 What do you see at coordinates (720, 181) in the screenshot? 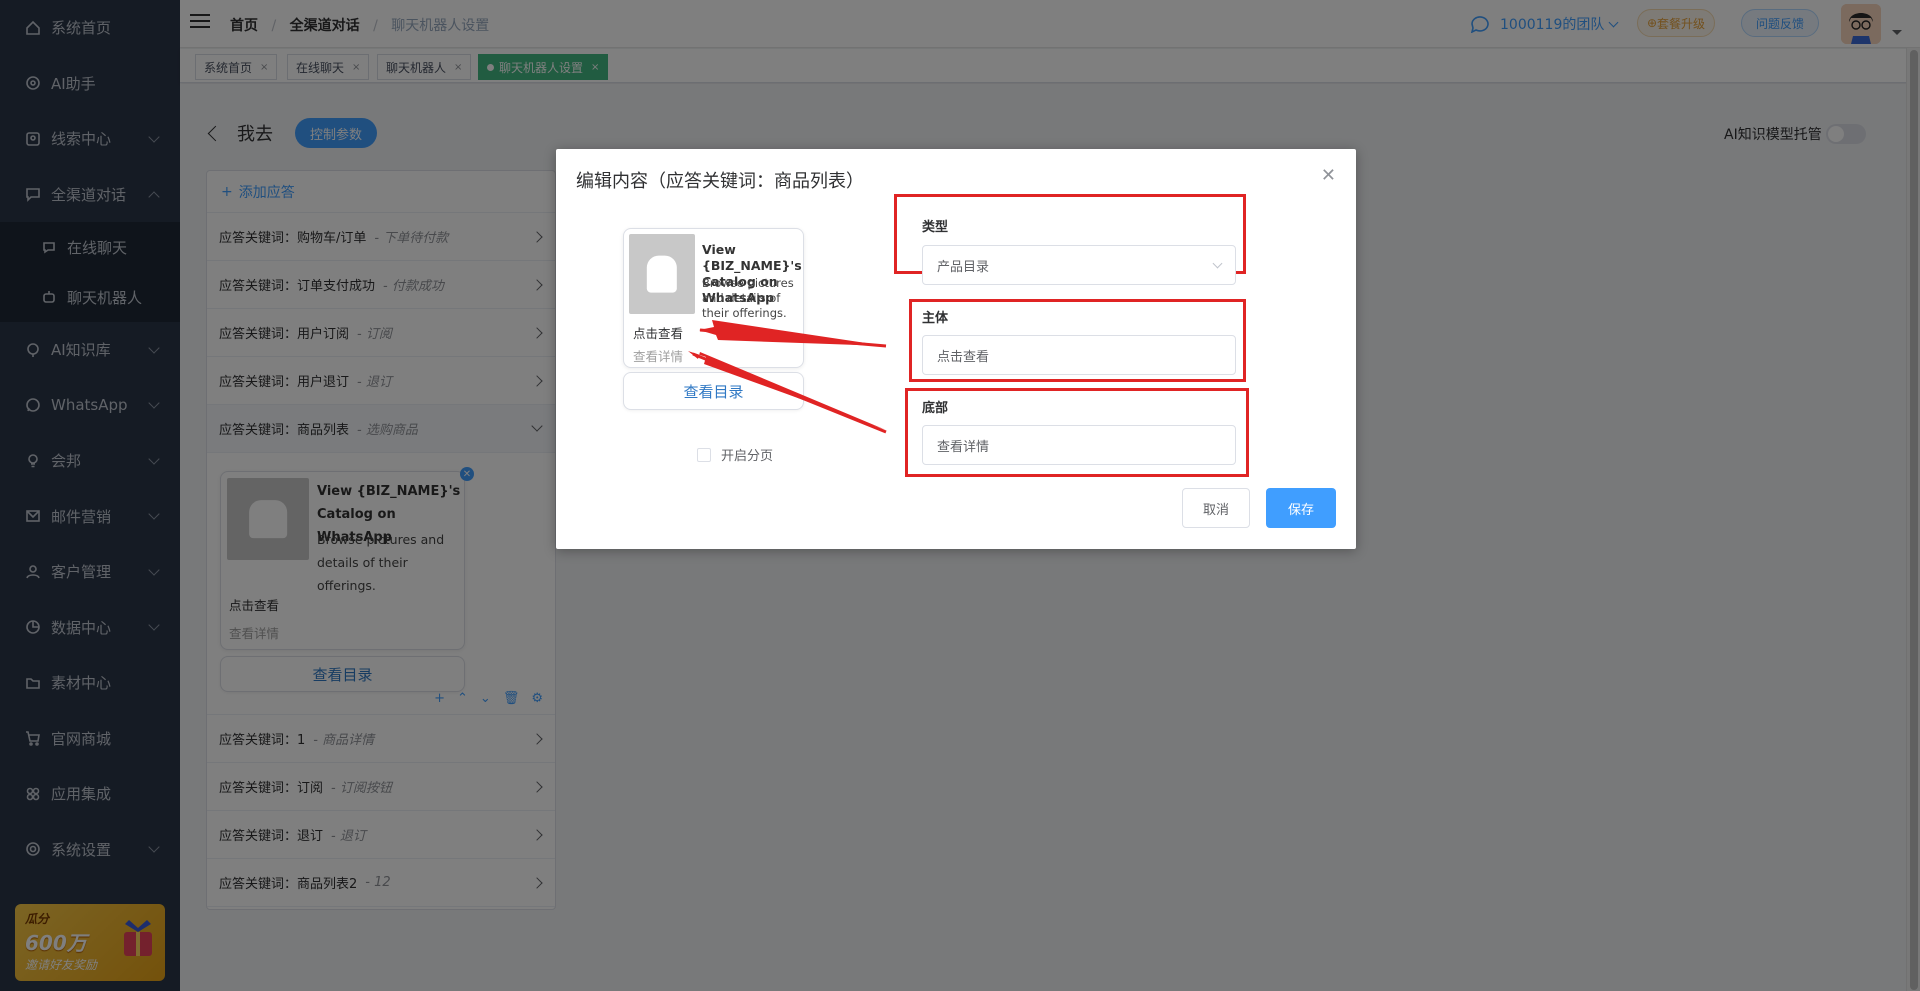
I see `dialog-title: 编辑内容（应答关键词：商品列表）` at bounding box center [720, 181].